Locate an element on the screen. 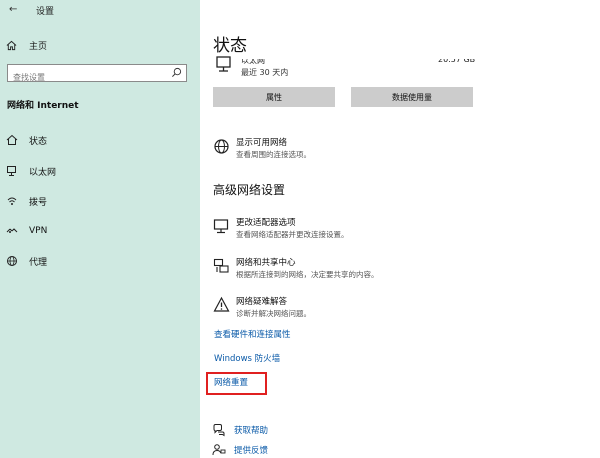  globe-network-icon is located at coordinates (221, 146).